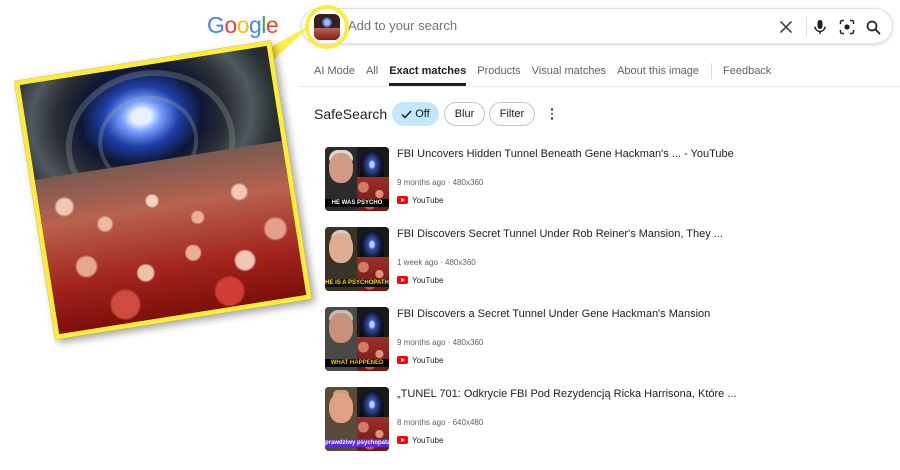  What do you see at coordinates (357, 179) in the screenshot?
I see `result-thumbnail: HE WAS PSYCHO` at bounding box center [357, 179].